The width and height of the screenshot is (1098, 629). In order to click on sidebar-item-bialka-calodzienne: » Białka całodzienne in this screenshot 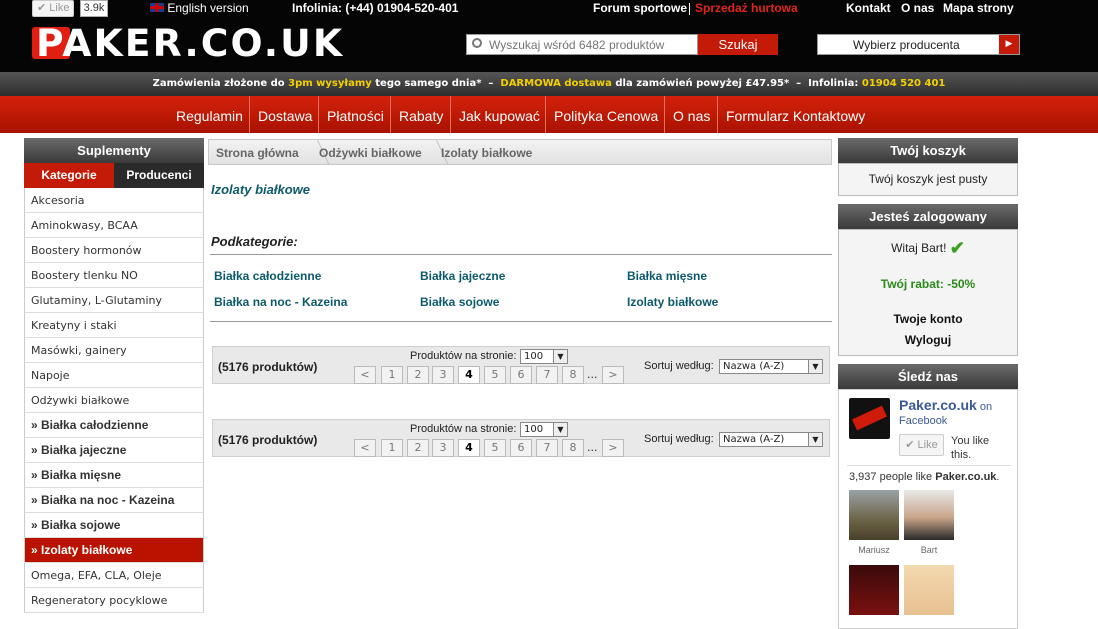, I will do `click(114, 425)`.